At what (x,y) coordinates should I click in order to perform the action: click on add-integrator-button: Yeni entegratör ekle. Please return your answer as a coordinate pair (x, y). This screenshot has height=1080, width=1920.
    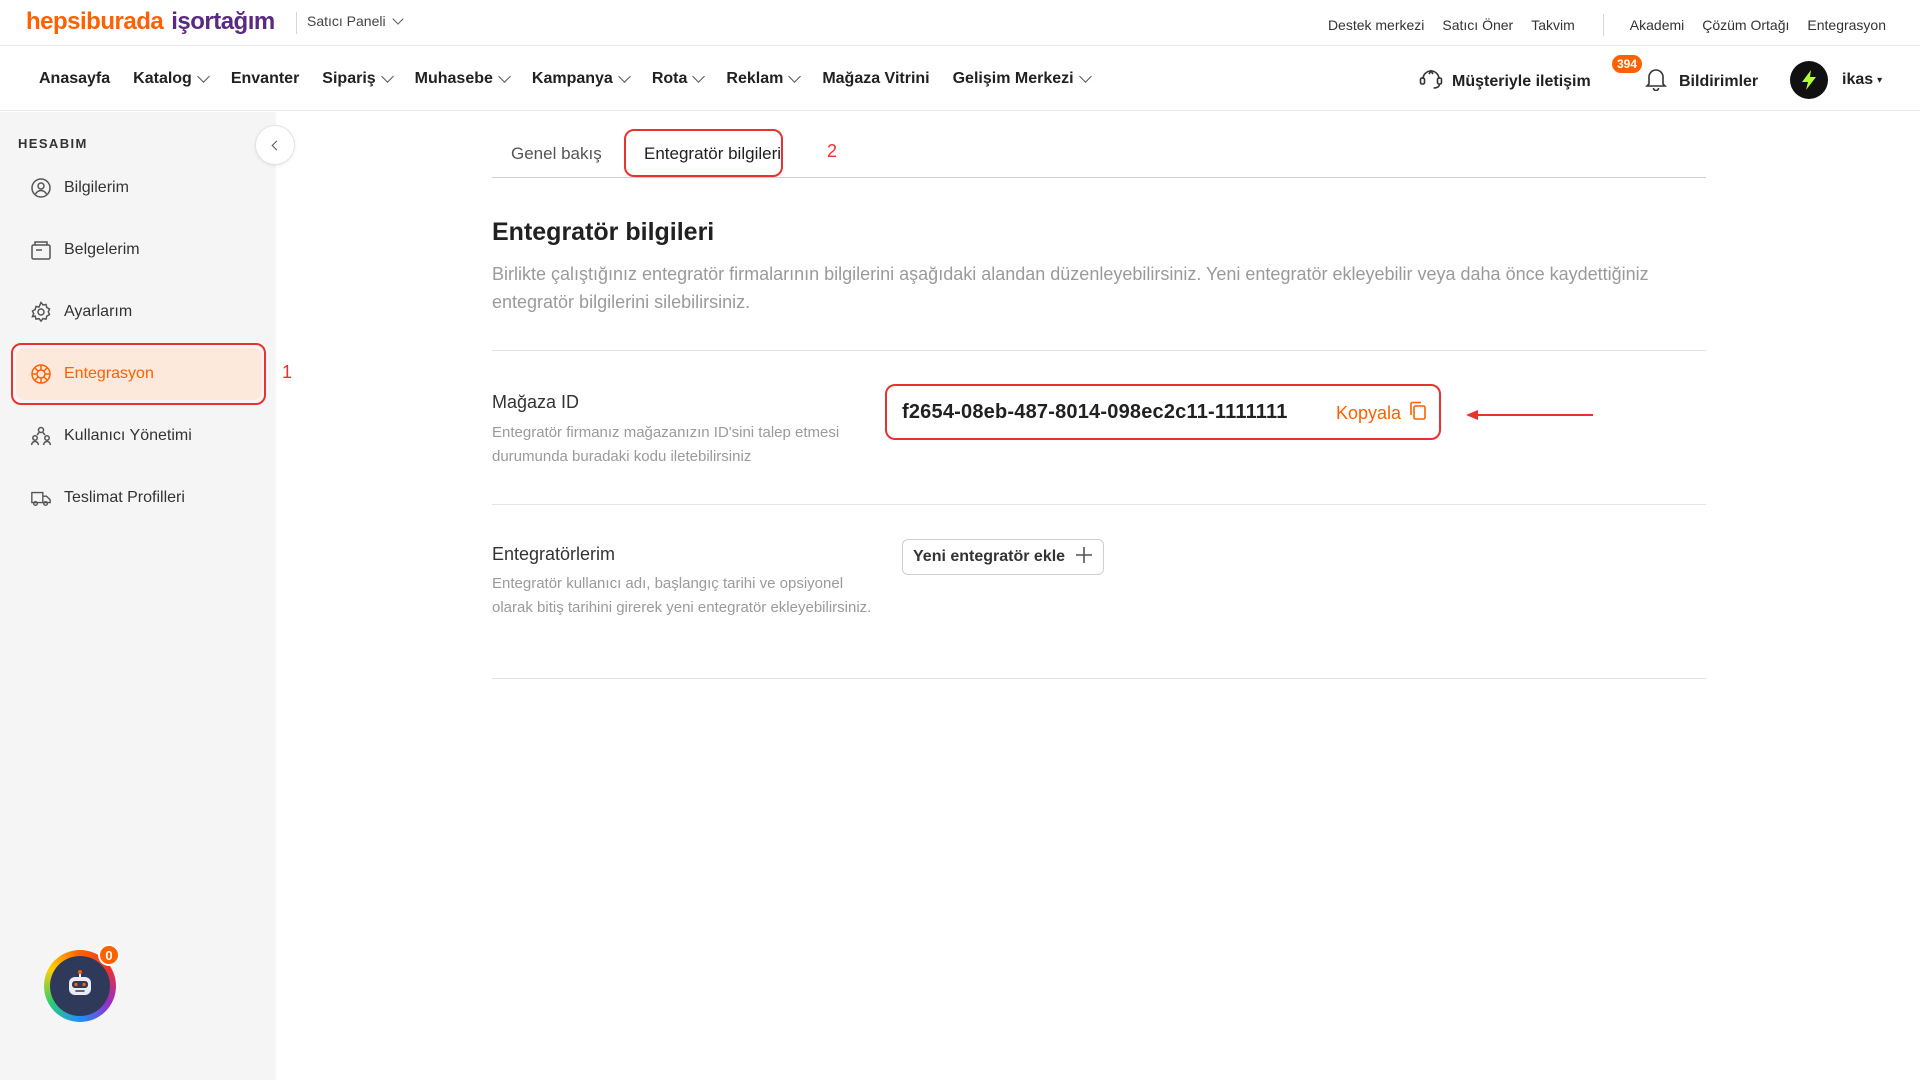
    Looking at the image, I should click on (1003, 557).